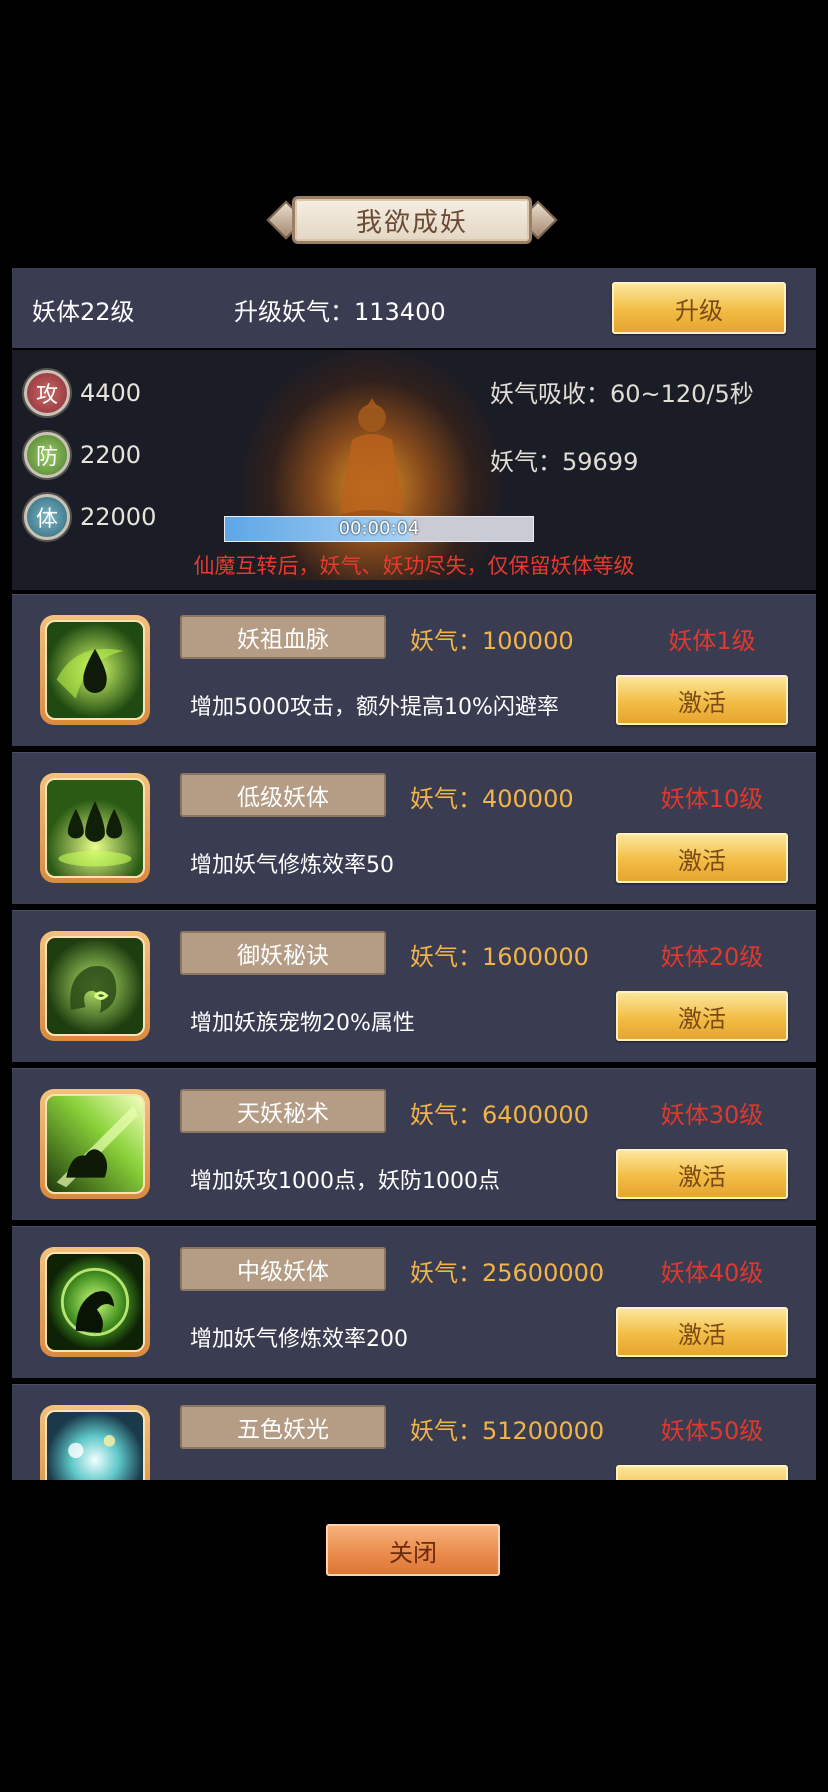 Image resolution: width=828 pixels, height=1792 pixels. Describe the element at coordinates (283, 953) in the screenshot. I see `skill-name-plate: 御妖秘诀` at that location.